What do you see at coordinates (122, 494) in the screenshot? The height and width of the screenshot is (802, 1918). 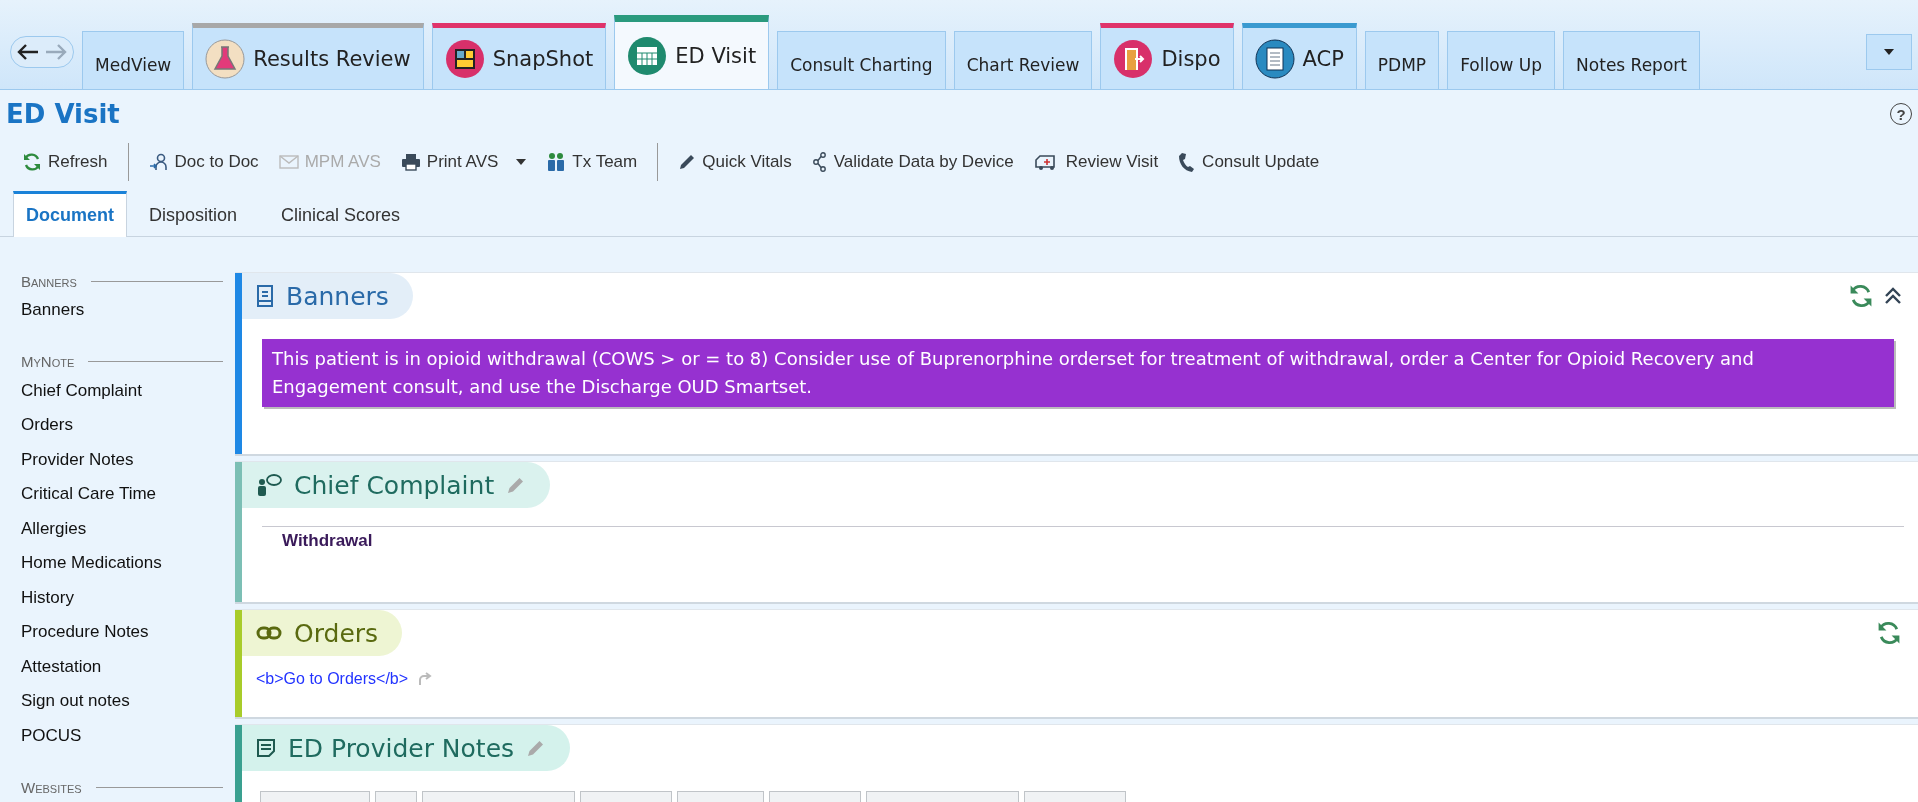 I see `sidebar-item: Critical Care Time` at bounding box center [122, 494].